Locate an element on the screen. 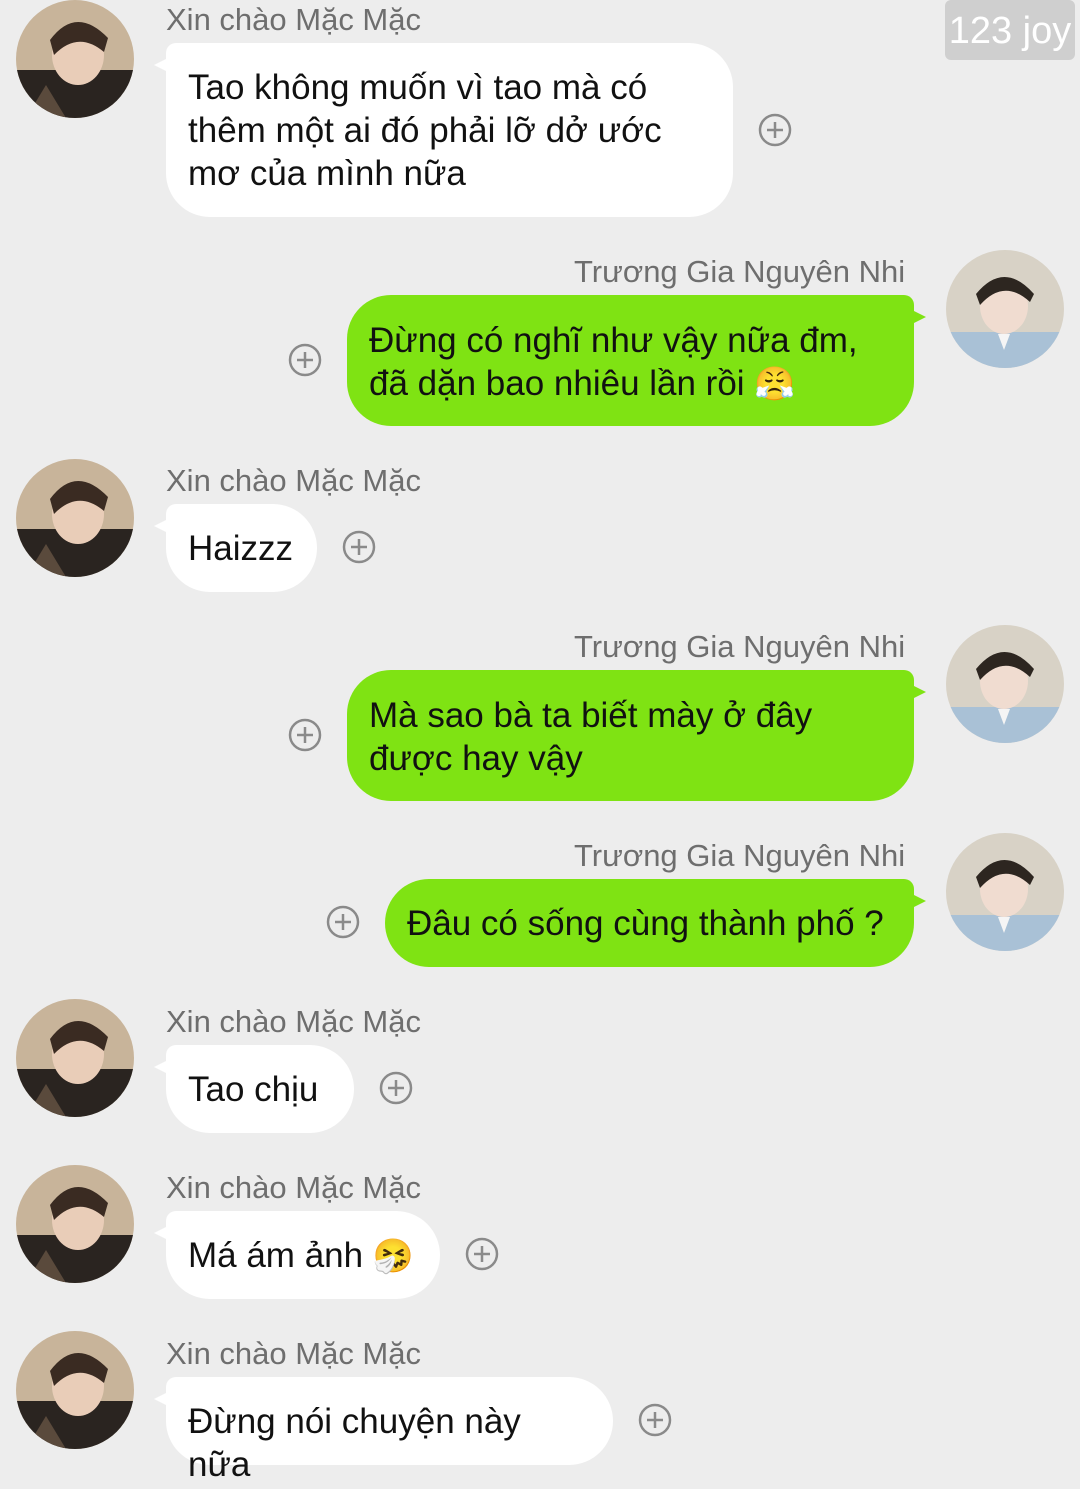  message-bubble-outgoing: Mà sao bà ta biết mày ở đây được hay vậy is located at coordinates (636, 735).